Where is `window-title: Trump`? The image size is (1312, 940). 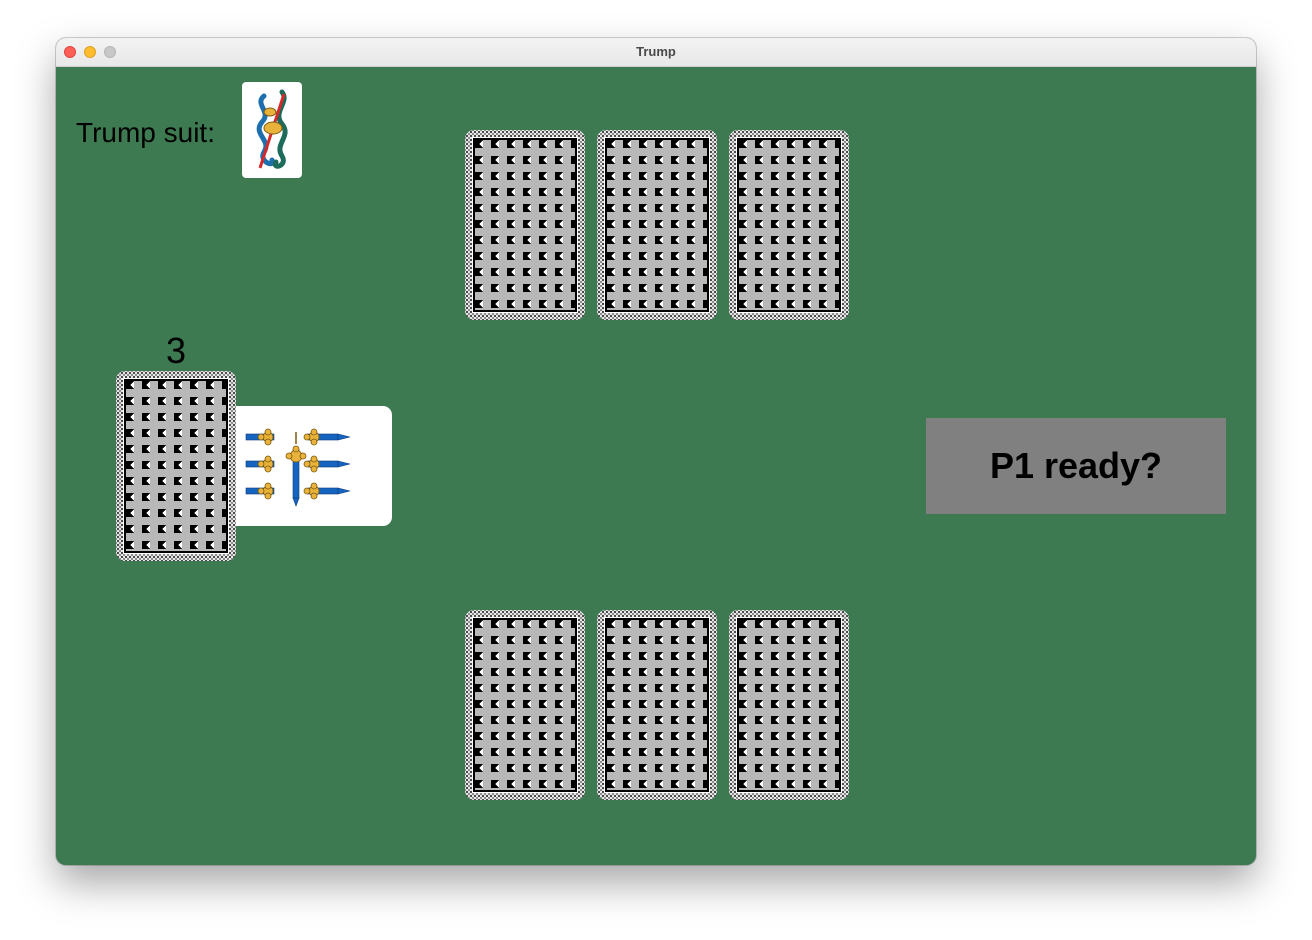 window-title: Trump is located at coordinates (656, 51).